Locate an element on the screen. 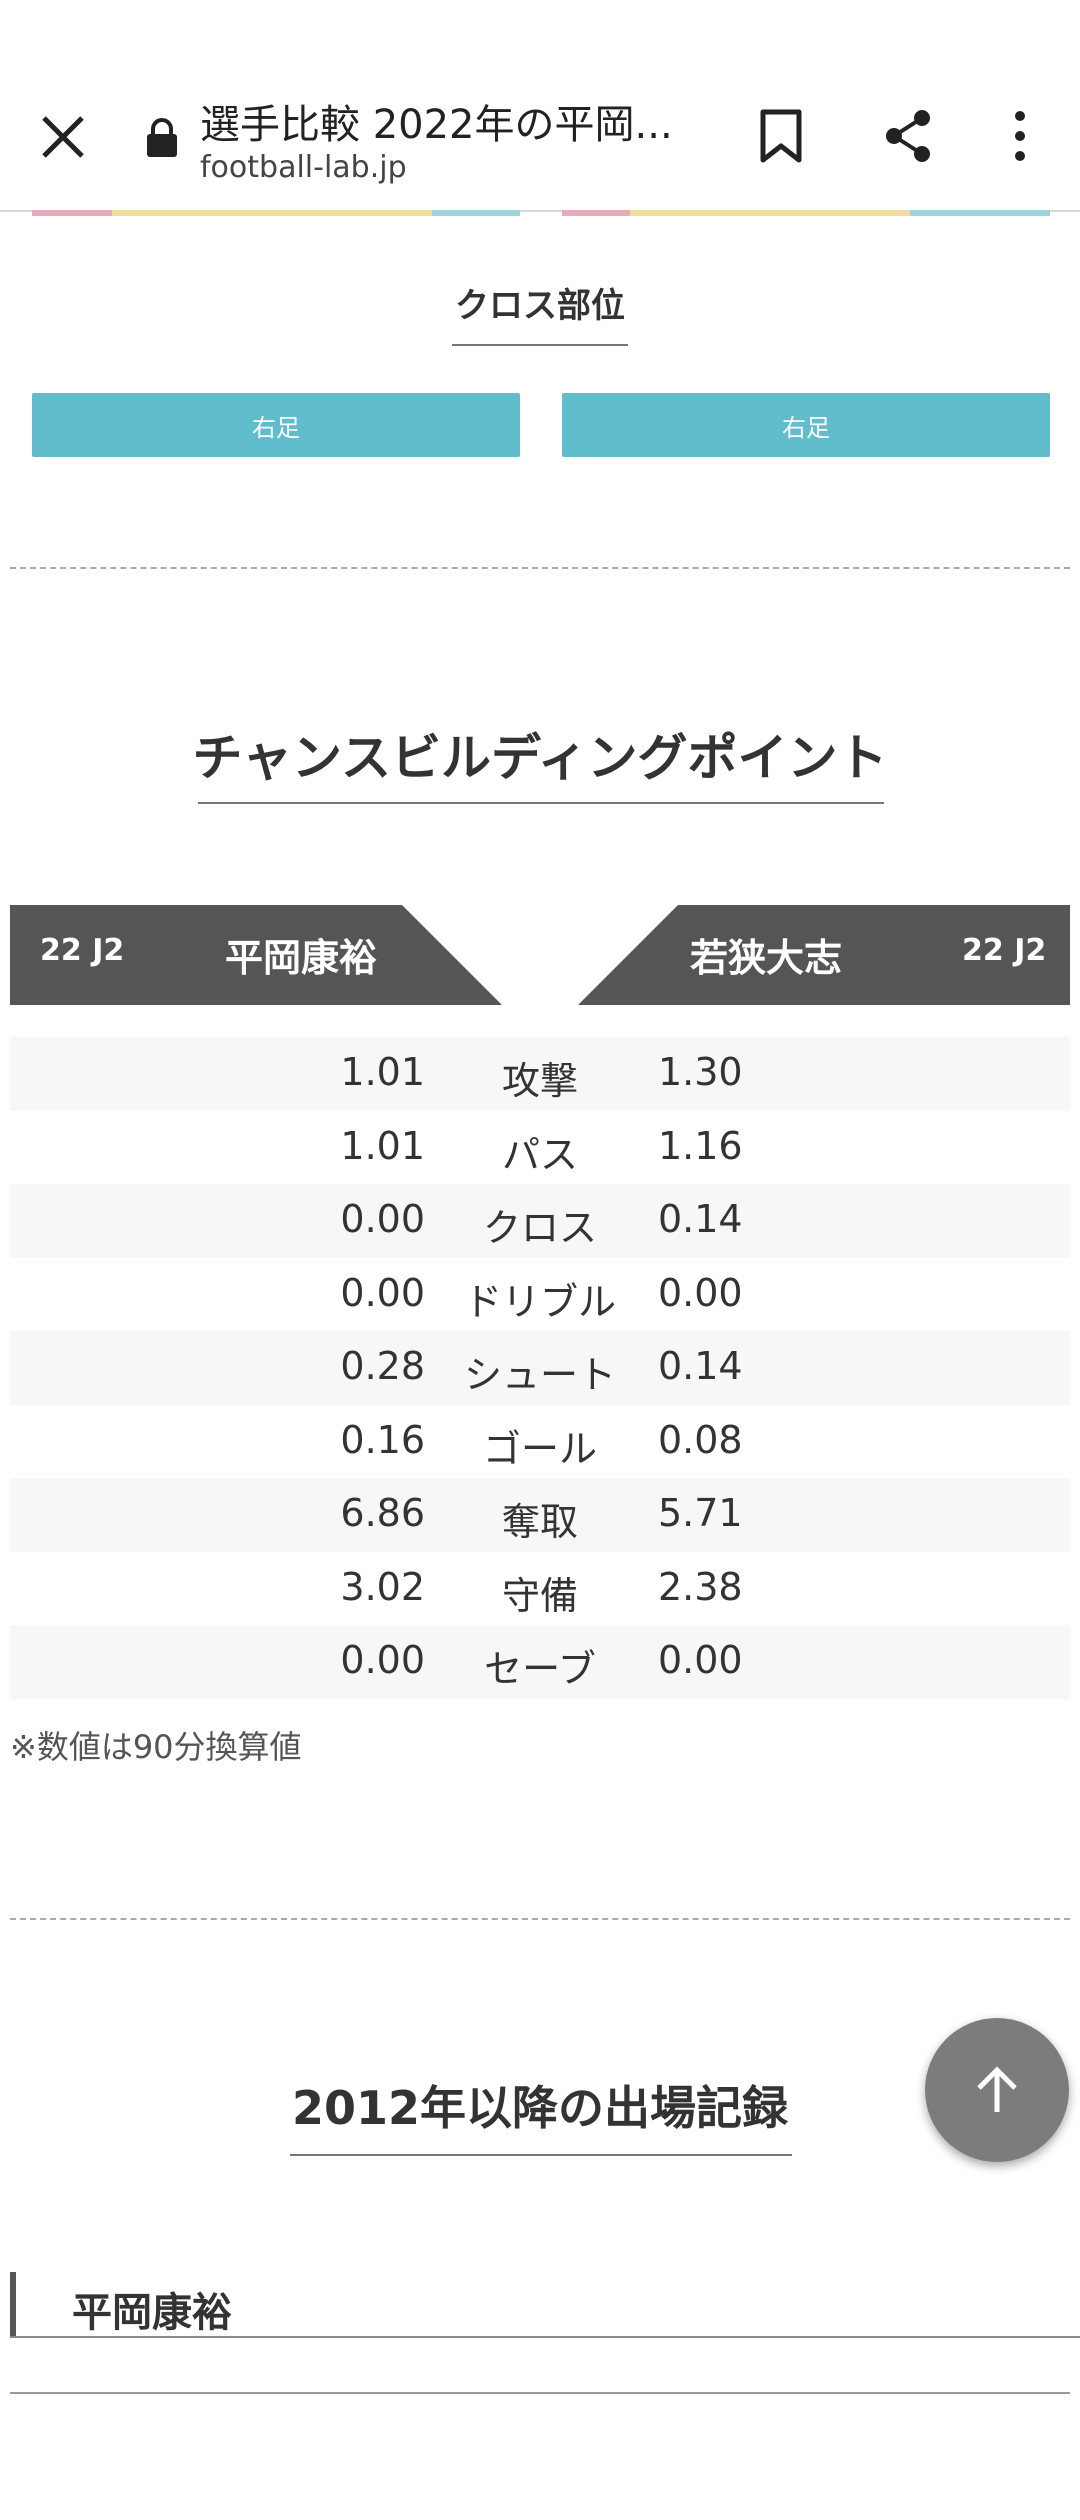  right-player-season: 22 J2 is located at coordinates (1004, 950).